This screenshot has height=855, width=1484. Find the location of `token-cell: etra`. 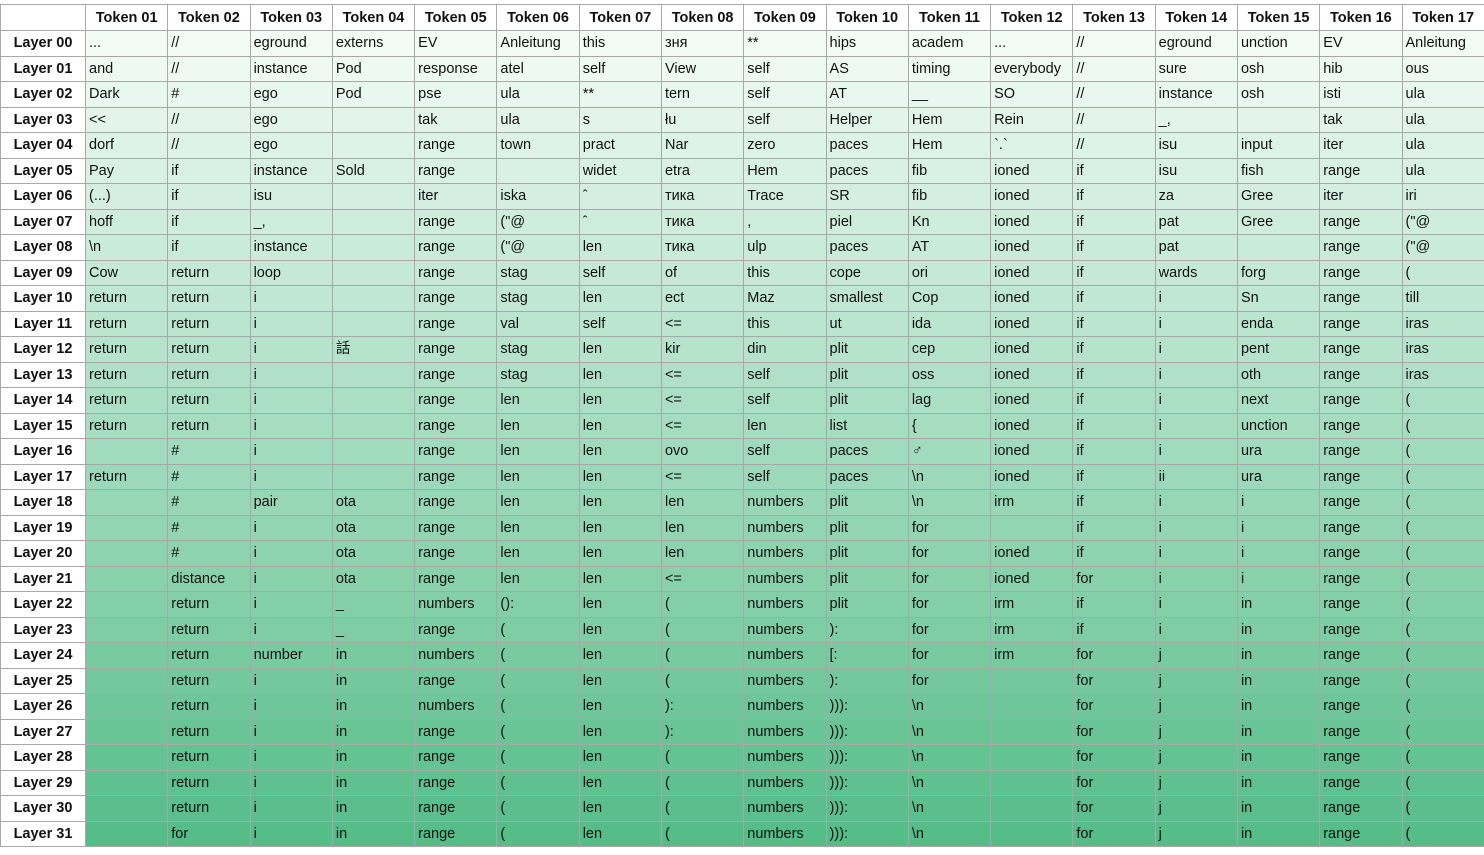

token-cell: etra is located at coordinates (702, 170).